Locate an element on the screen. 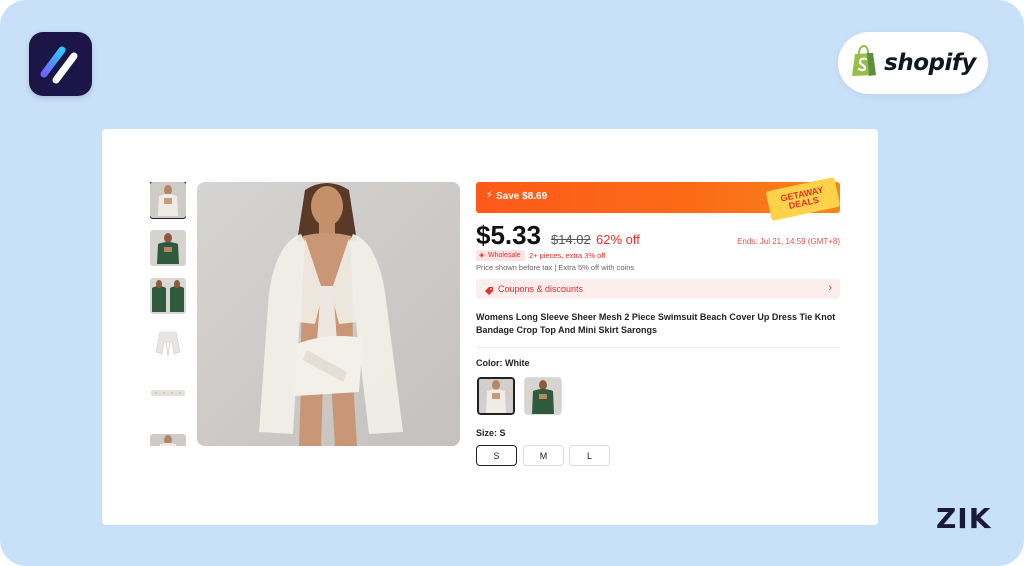 The width and height of the screenshot is (1024, 566). main-product-image is located at coordinates (328, 314).